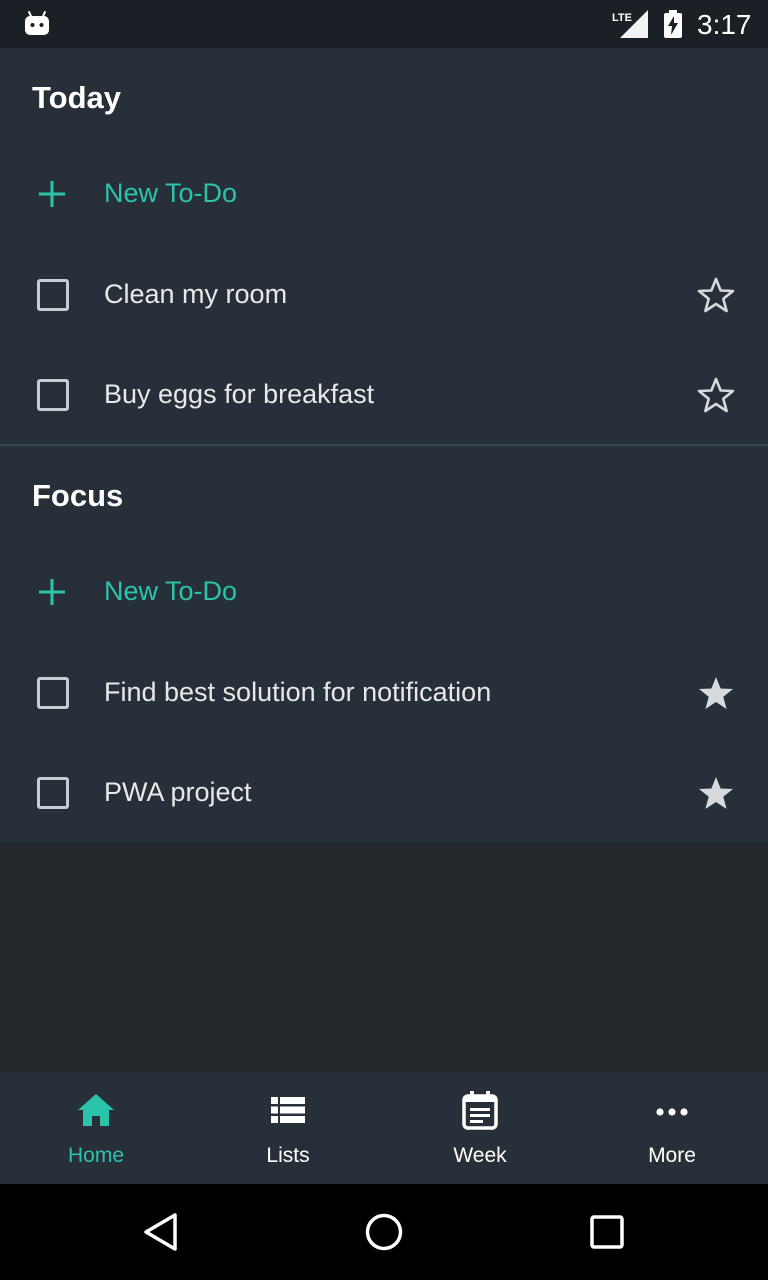  I want to click on calendar-icon, so click(480, 1110).